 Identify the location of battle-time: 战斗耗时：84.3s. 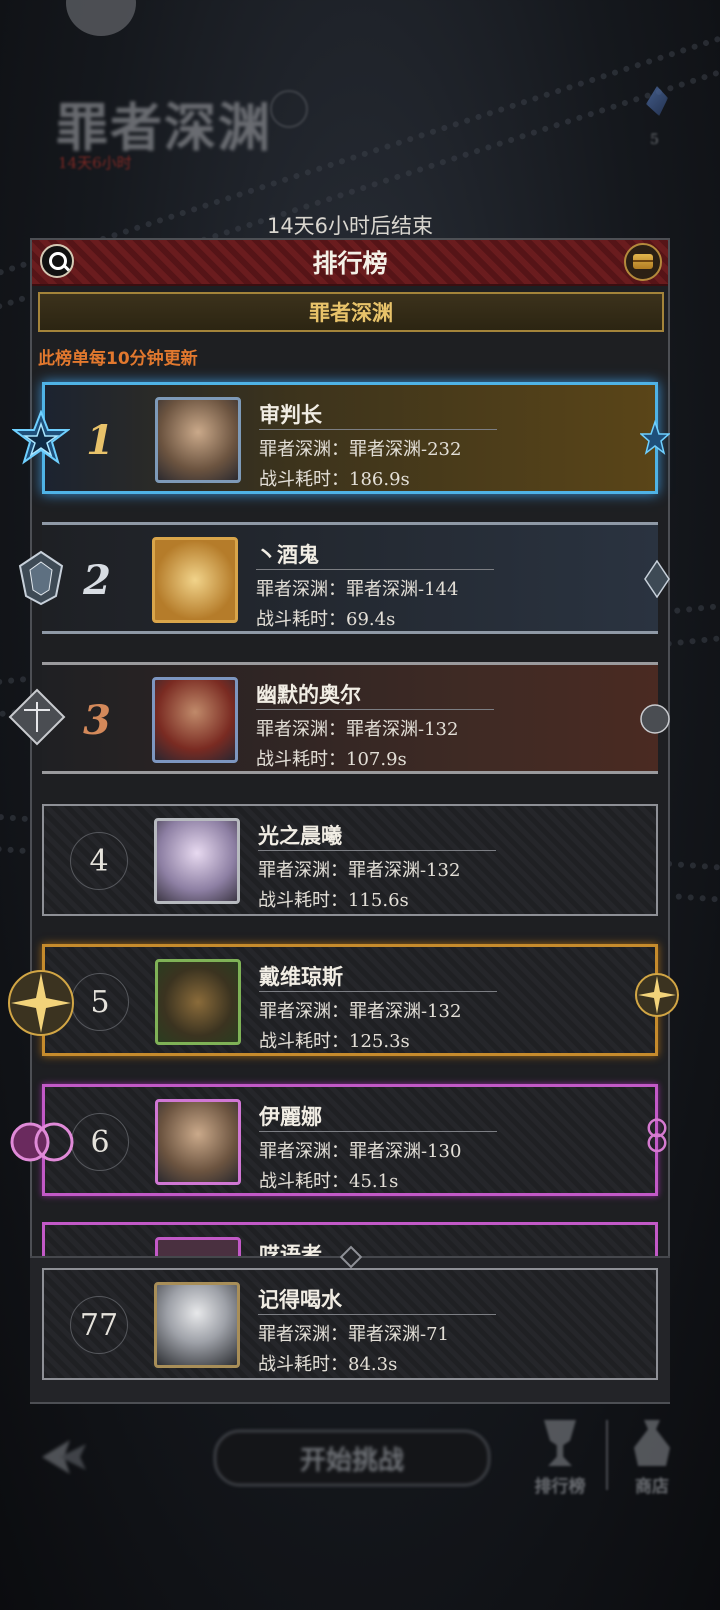
(328, 1364).